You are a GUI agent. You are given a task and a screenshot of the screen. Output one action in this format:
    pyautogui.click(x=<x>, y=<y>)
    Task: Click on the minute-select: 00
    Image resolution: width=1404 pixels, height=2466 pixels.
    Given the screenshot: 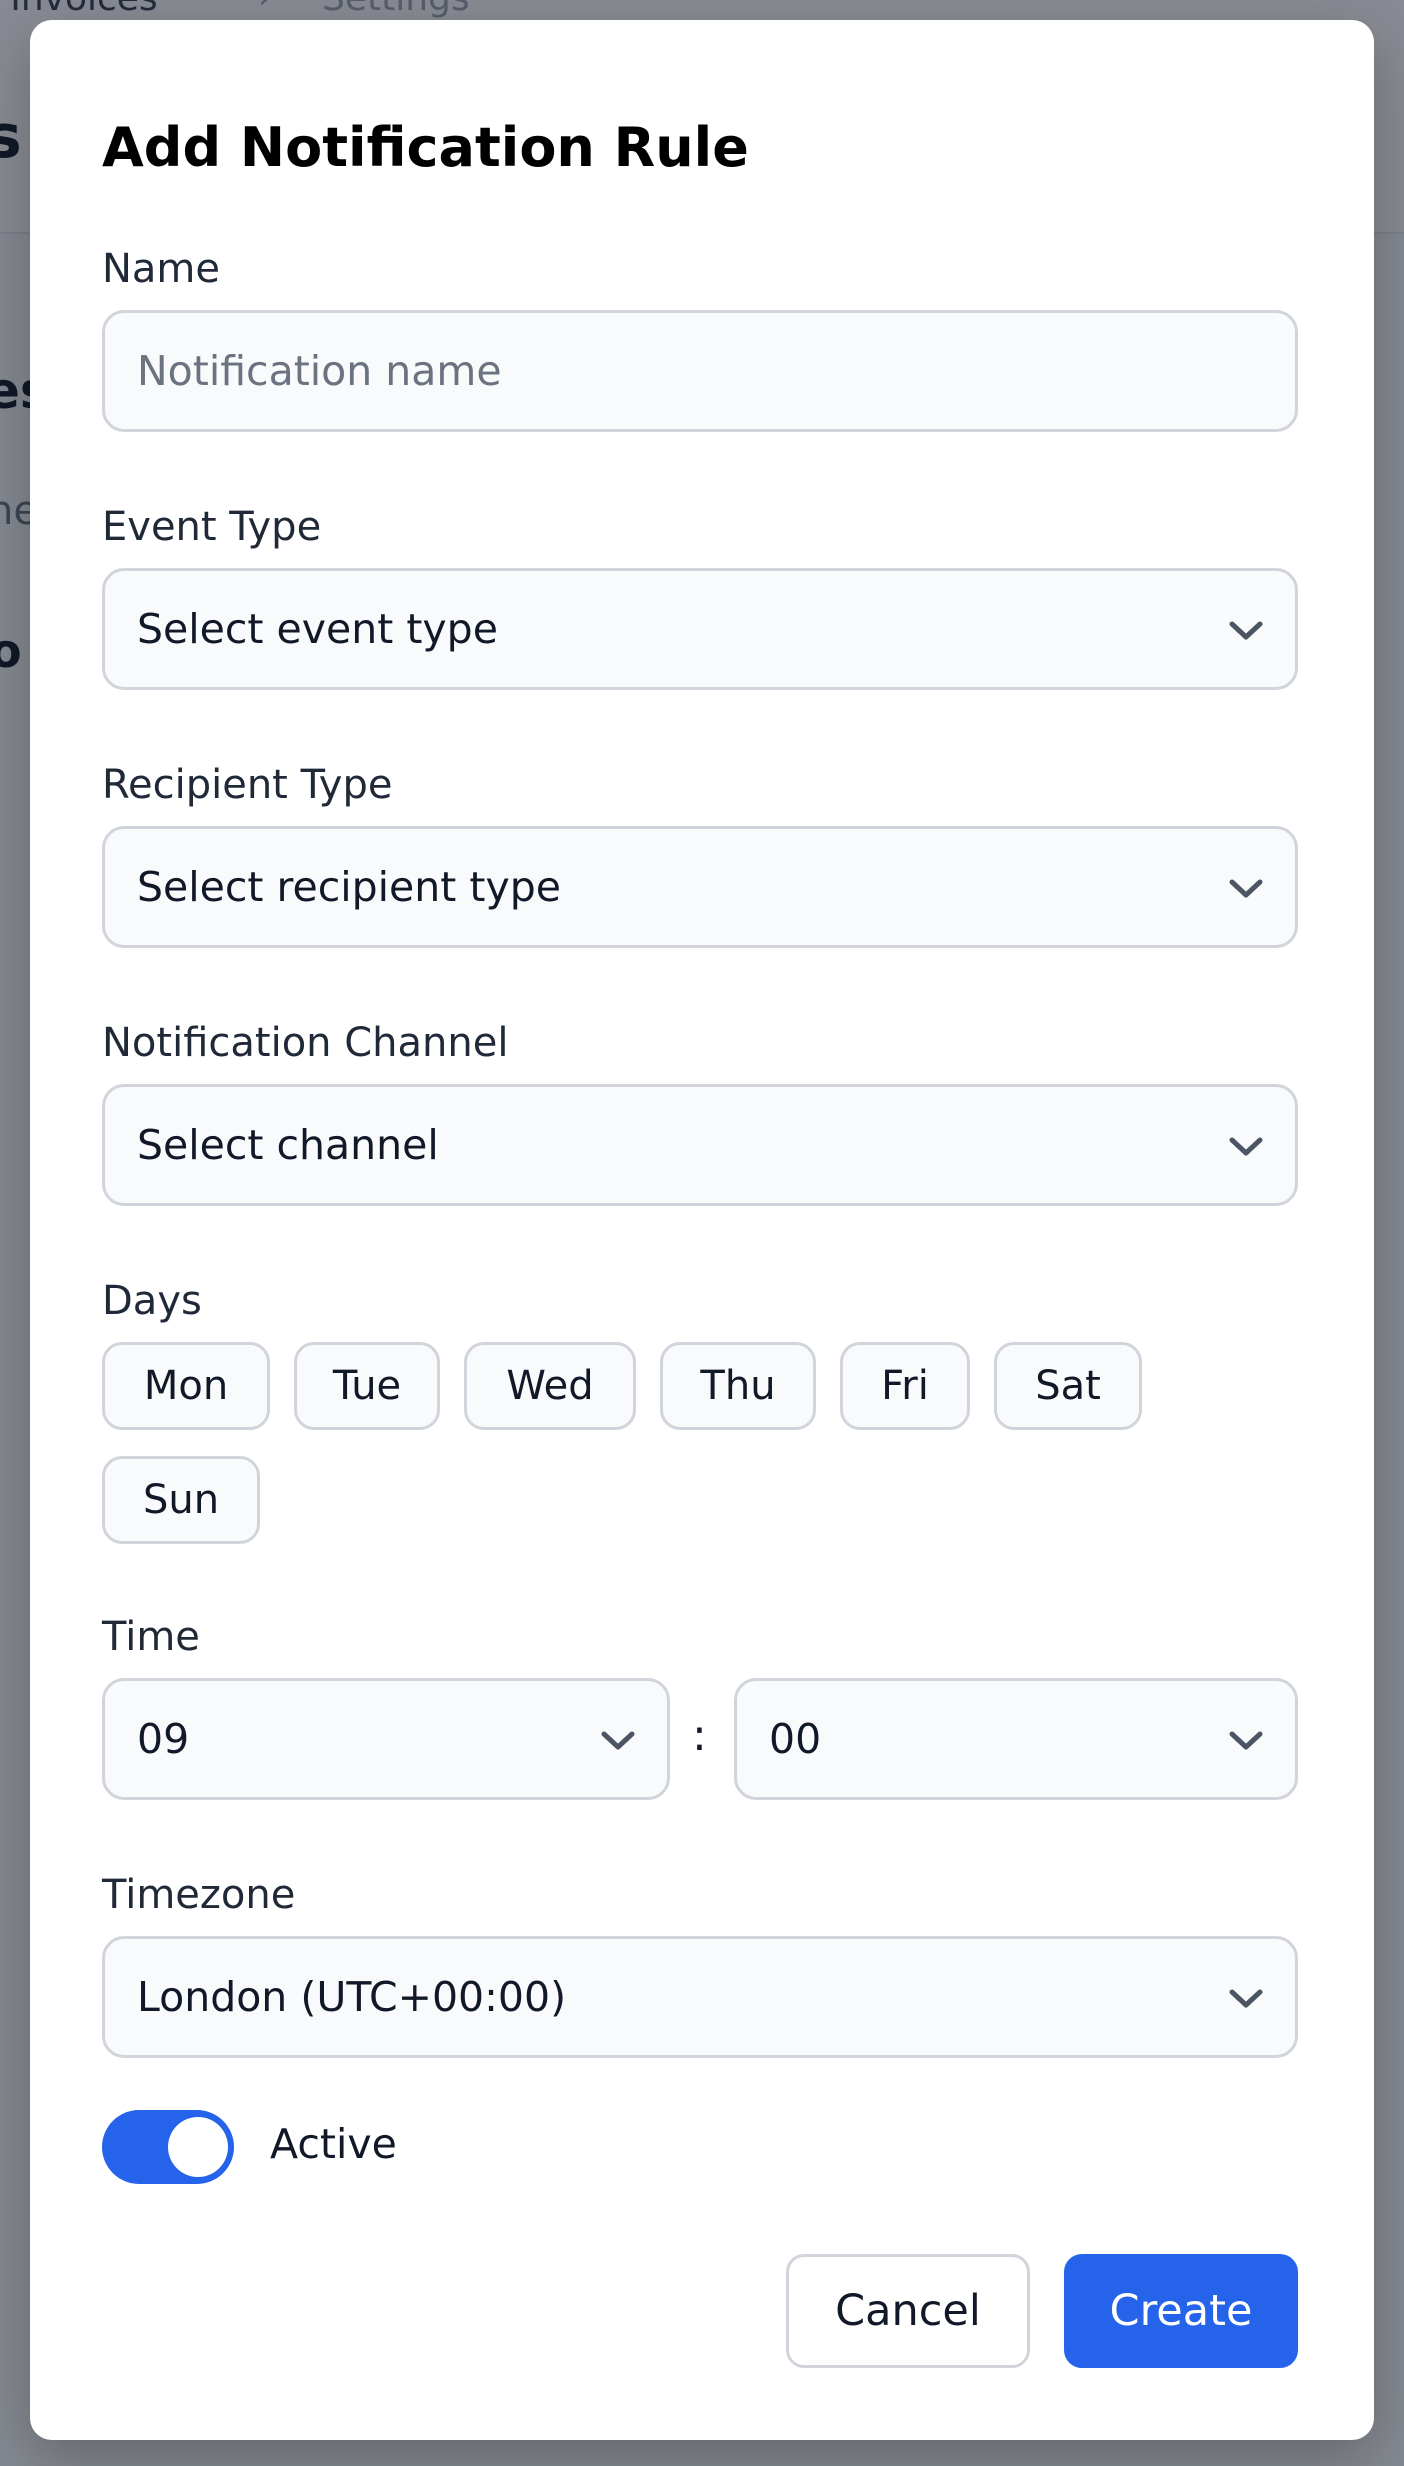 What is the action you would take?
    pyautogui.click(x=1016, y=1739)
    